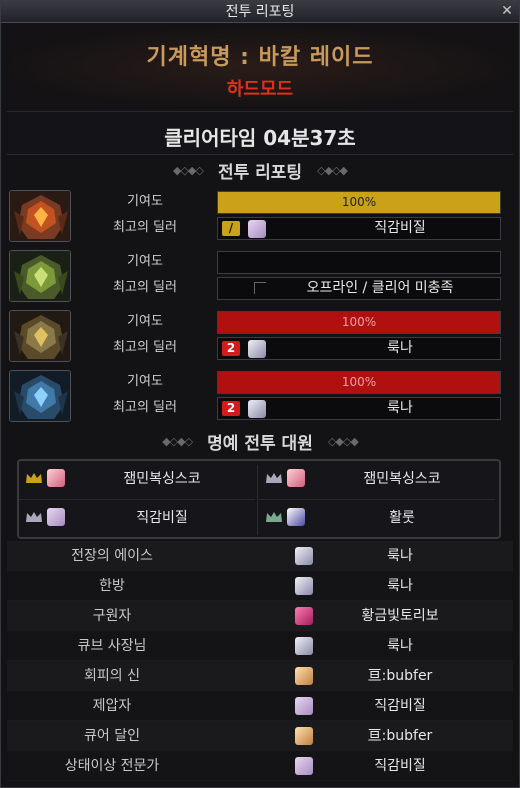 This screenshot has height=788, width=520. I want to click on award-row: 큐어 달인 亘:bubfer, so click(260, 736).